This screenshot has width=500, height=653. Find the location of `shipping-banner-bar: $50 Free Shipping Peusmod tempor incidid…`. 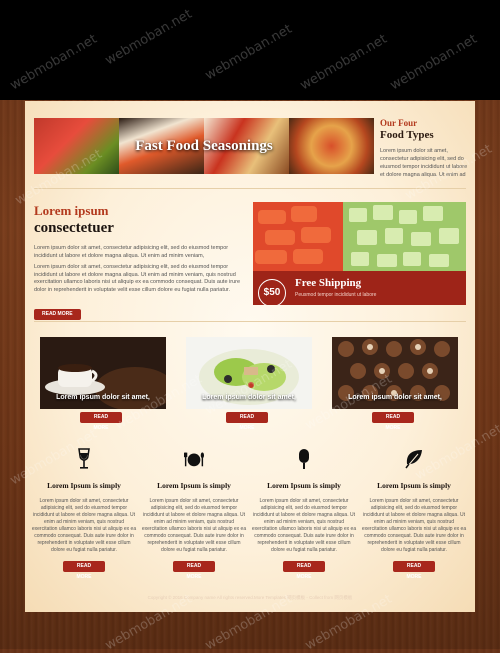

shipping-banner-bar: $50 Free Shipping Peusmod tempor incidid… is located at coordinates (359, 288).